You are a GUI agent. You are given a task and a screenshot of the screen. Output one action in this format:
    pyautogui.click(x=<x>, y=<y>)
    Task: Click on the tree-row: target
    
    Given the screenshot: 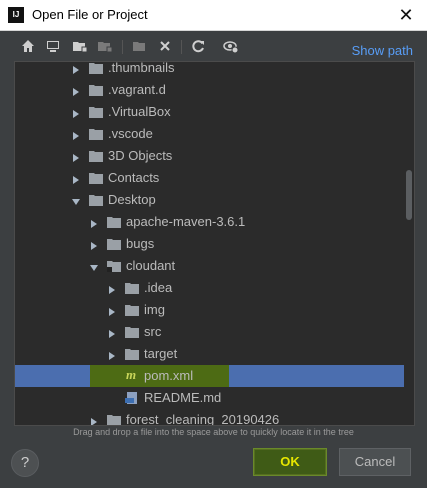 What is the action you would take?
    pyautogui.click(x=214, y=354)
    